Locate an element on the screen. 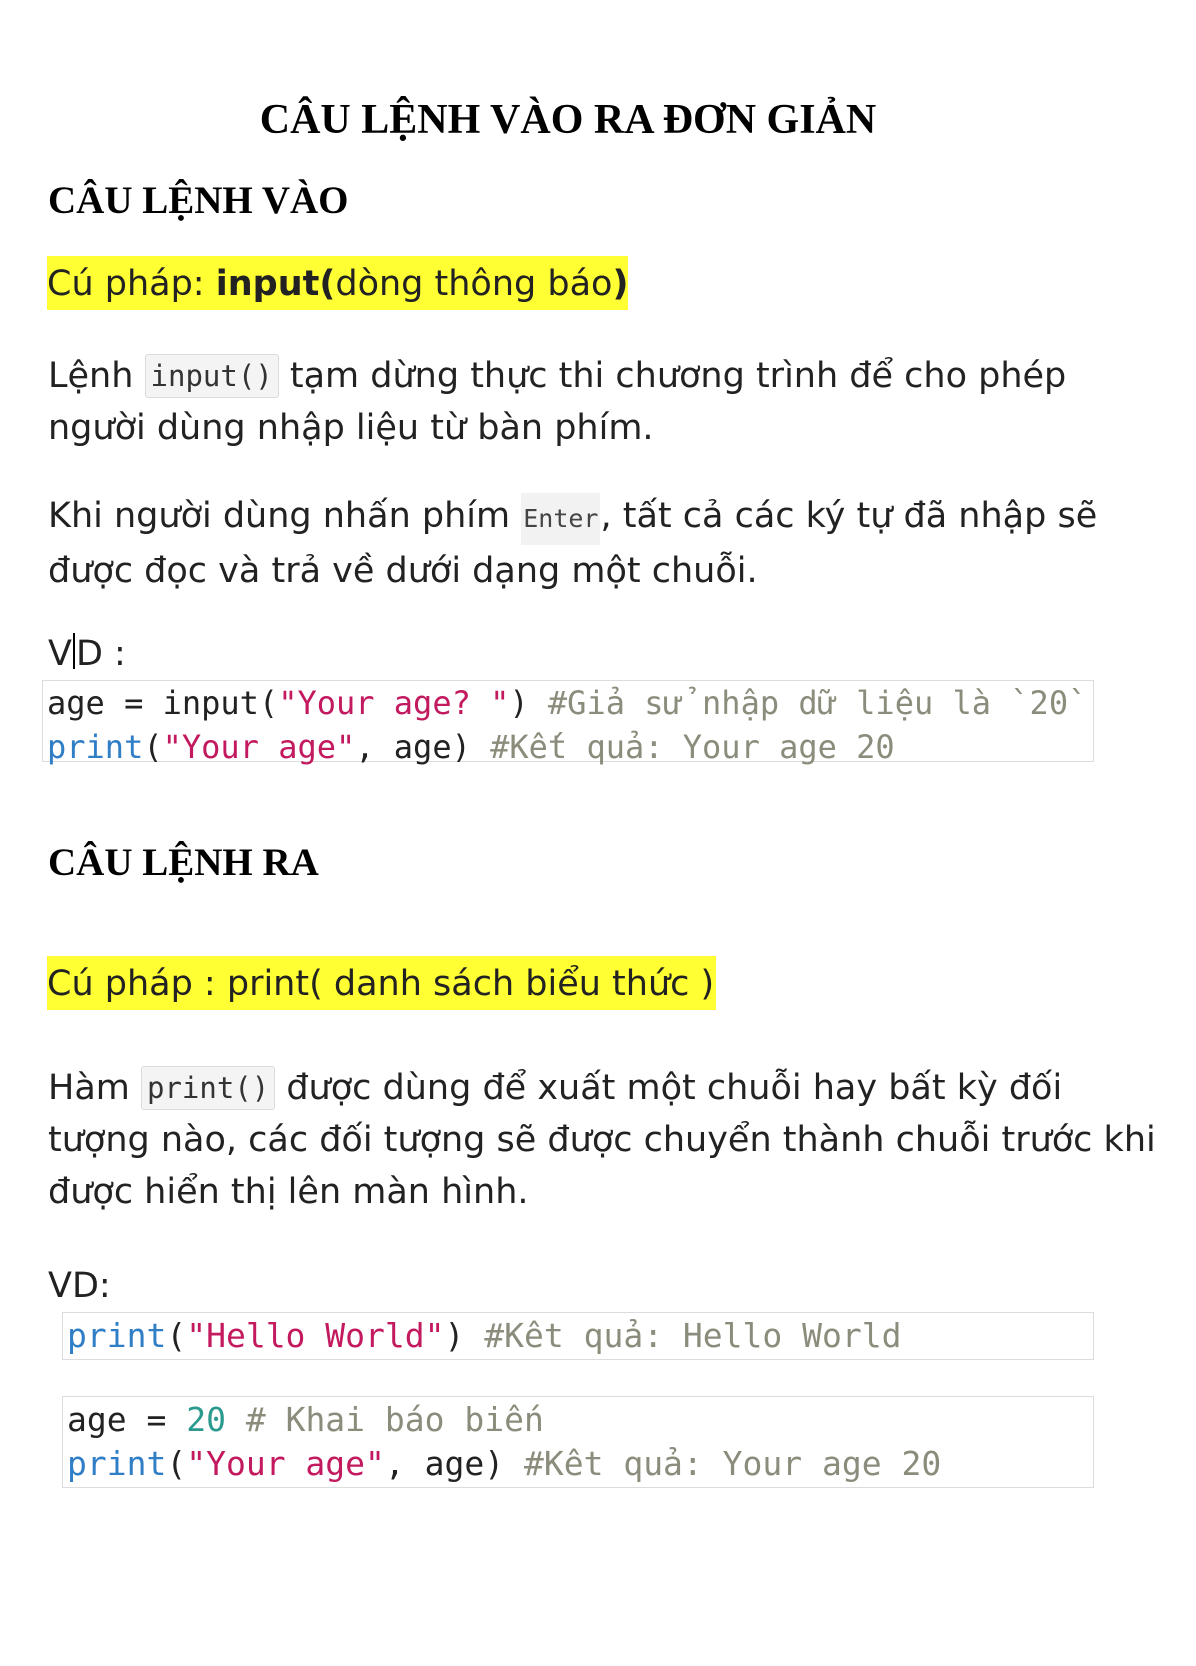  input-section-heading: CÂU LỆNH VÀO is located at coordinates (198, 200).